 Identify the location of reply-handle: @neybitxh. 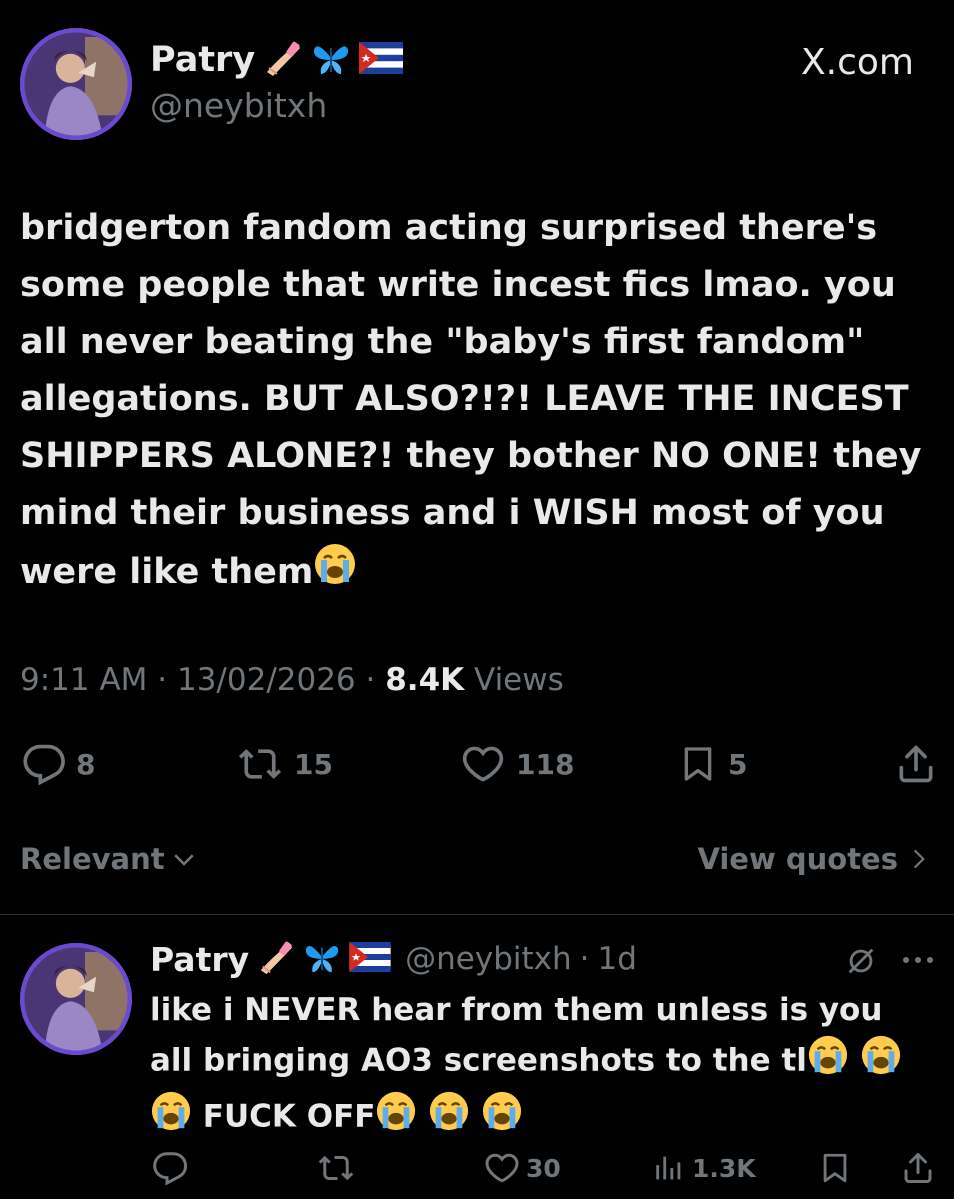
(488, 959).